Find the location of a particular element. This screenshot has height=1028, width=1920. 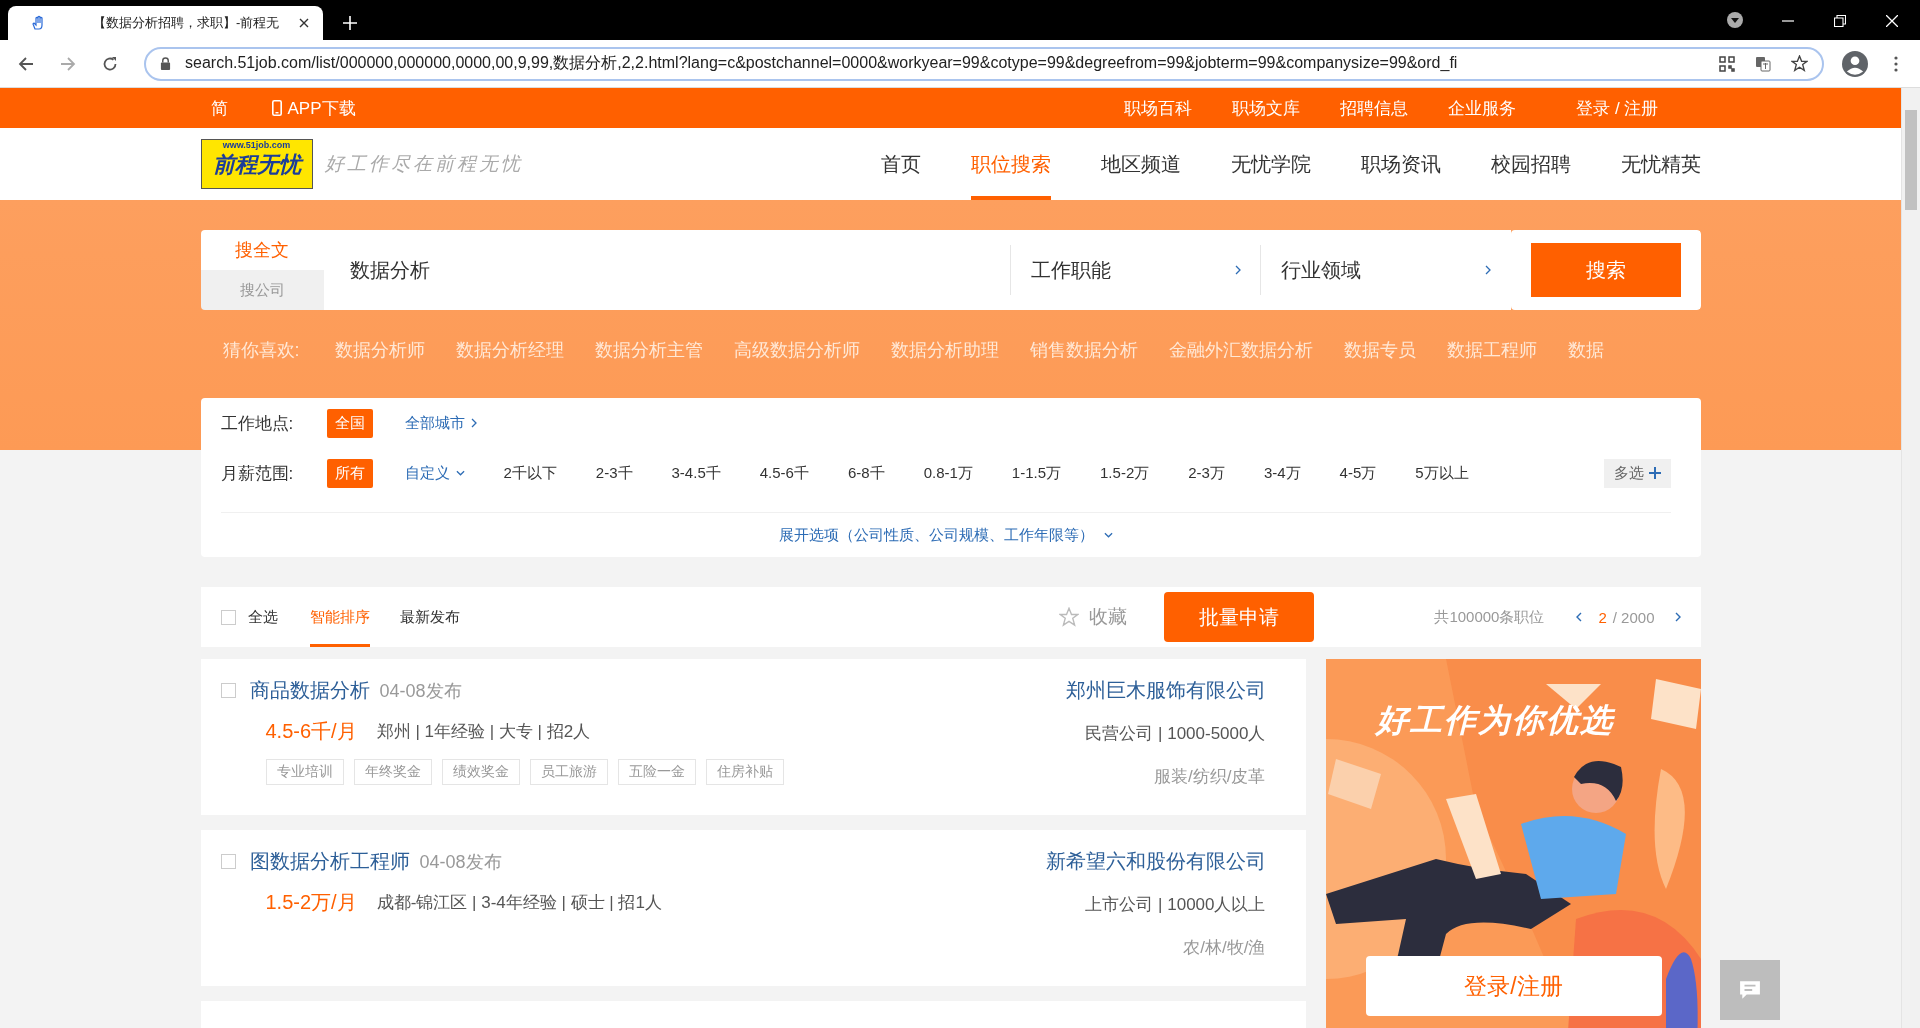

current-page: 2 is located at coordinates (1602, 617).